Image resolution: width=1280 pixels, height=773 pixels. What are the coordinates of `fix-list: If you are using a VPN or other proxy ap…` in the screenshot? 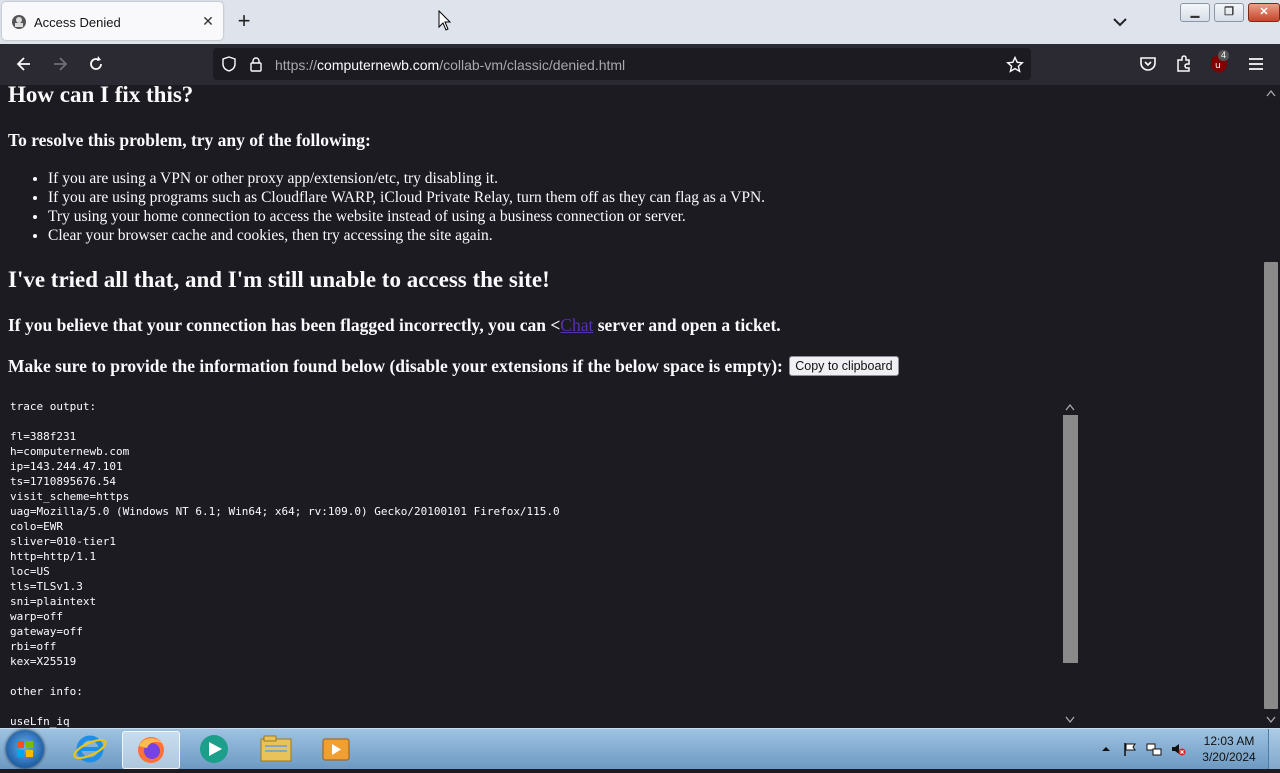 It's located at (386, 207).